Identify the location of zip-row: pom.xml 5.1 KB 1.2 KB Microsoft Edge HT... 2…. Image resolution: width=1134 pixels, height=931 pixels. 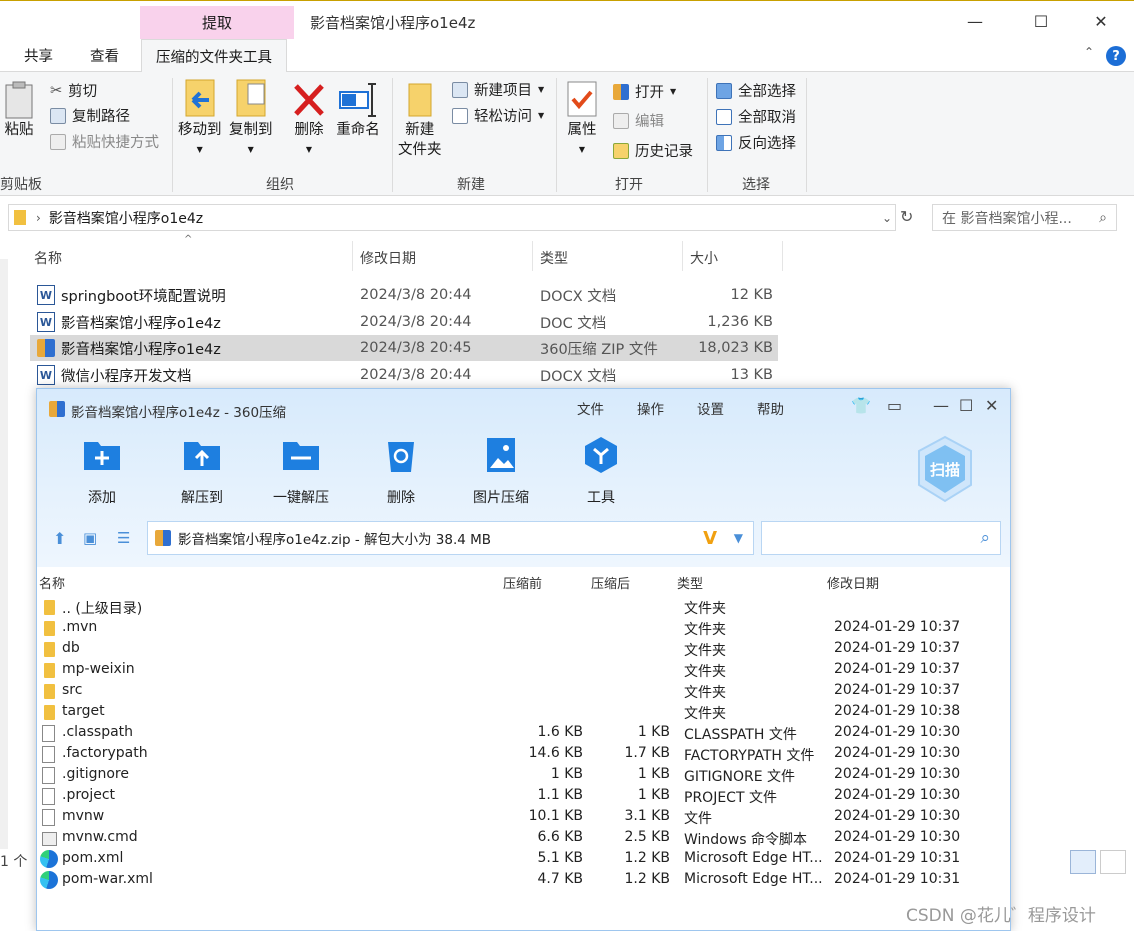
(523, 859).